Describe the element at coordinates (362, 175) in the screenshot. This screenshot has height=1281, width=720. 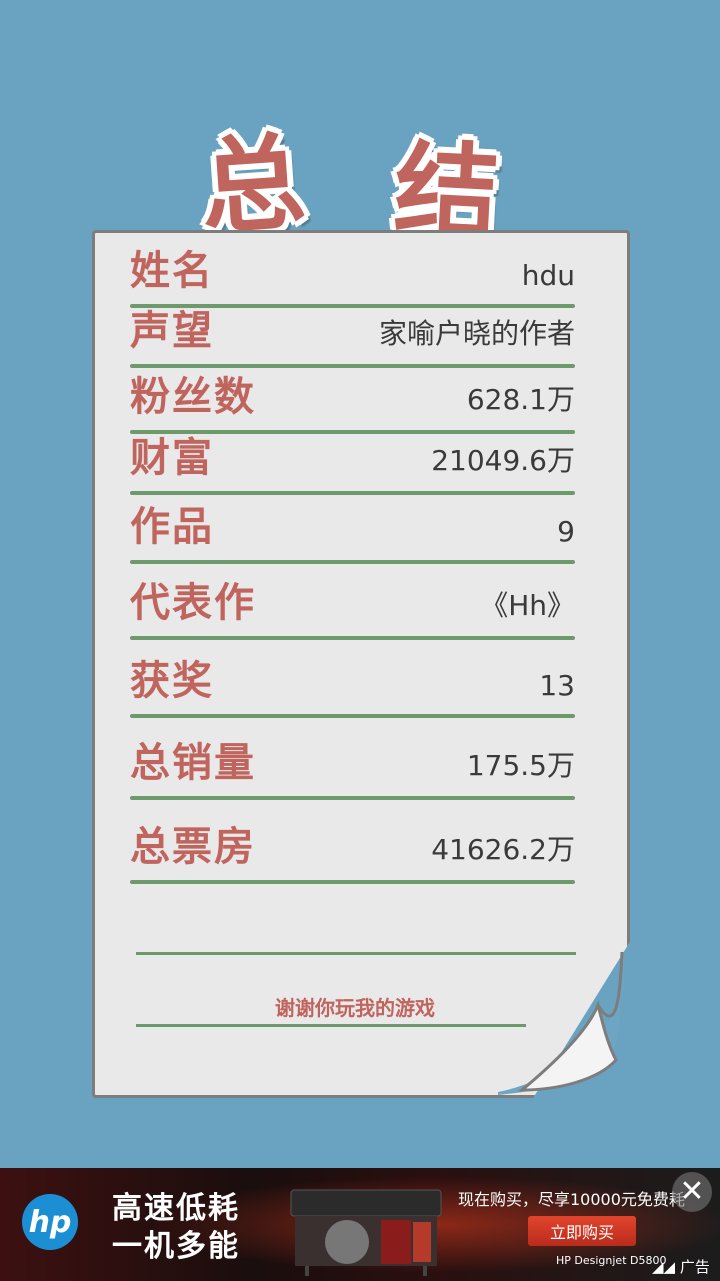
I see `summary-title: 总 结` at that location.